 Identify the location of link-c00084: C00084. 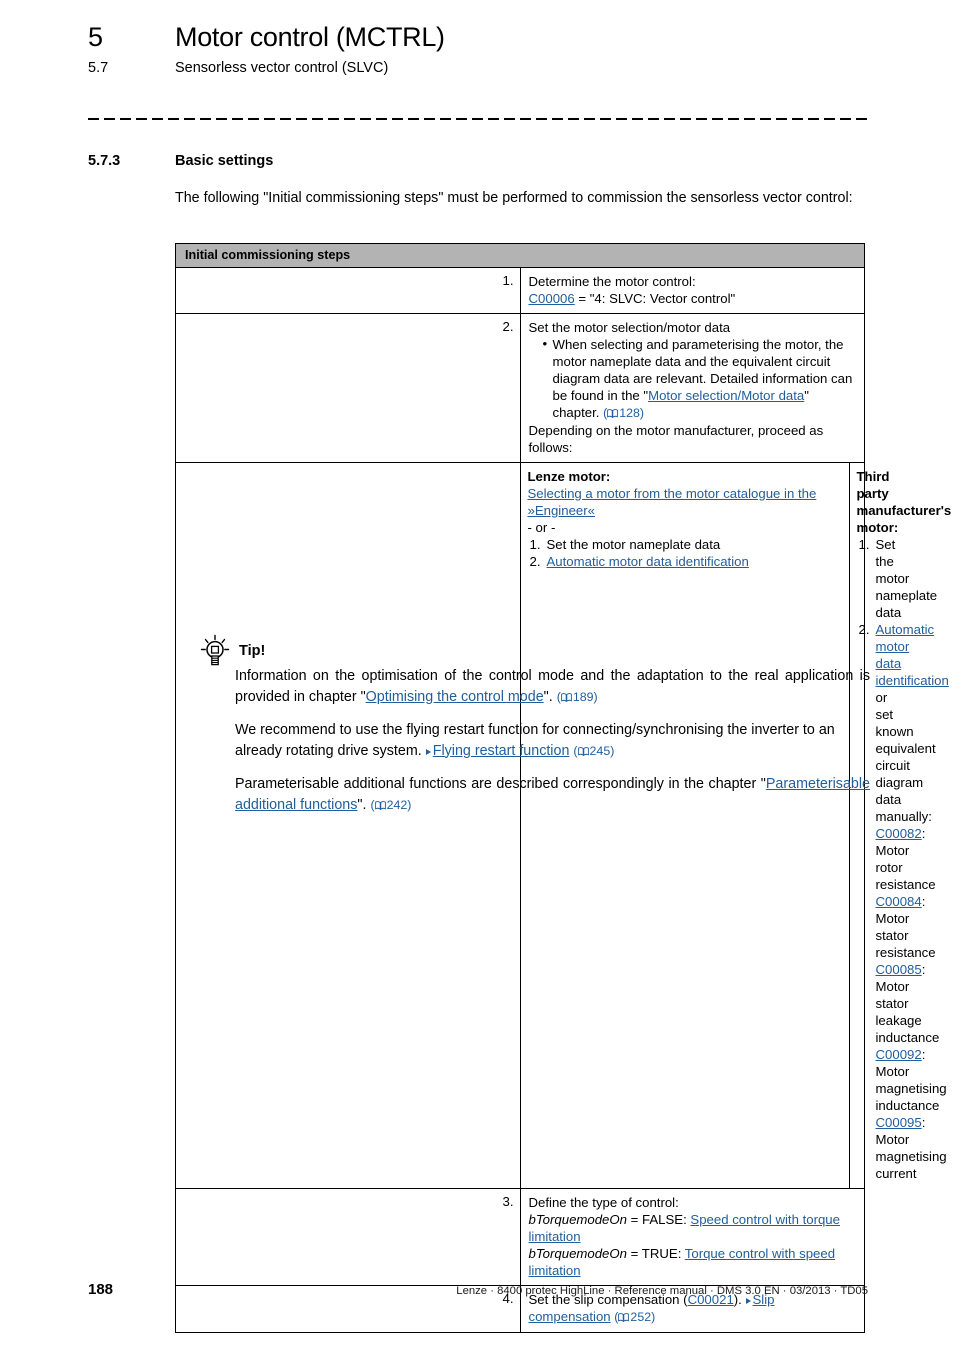
(899, 901).